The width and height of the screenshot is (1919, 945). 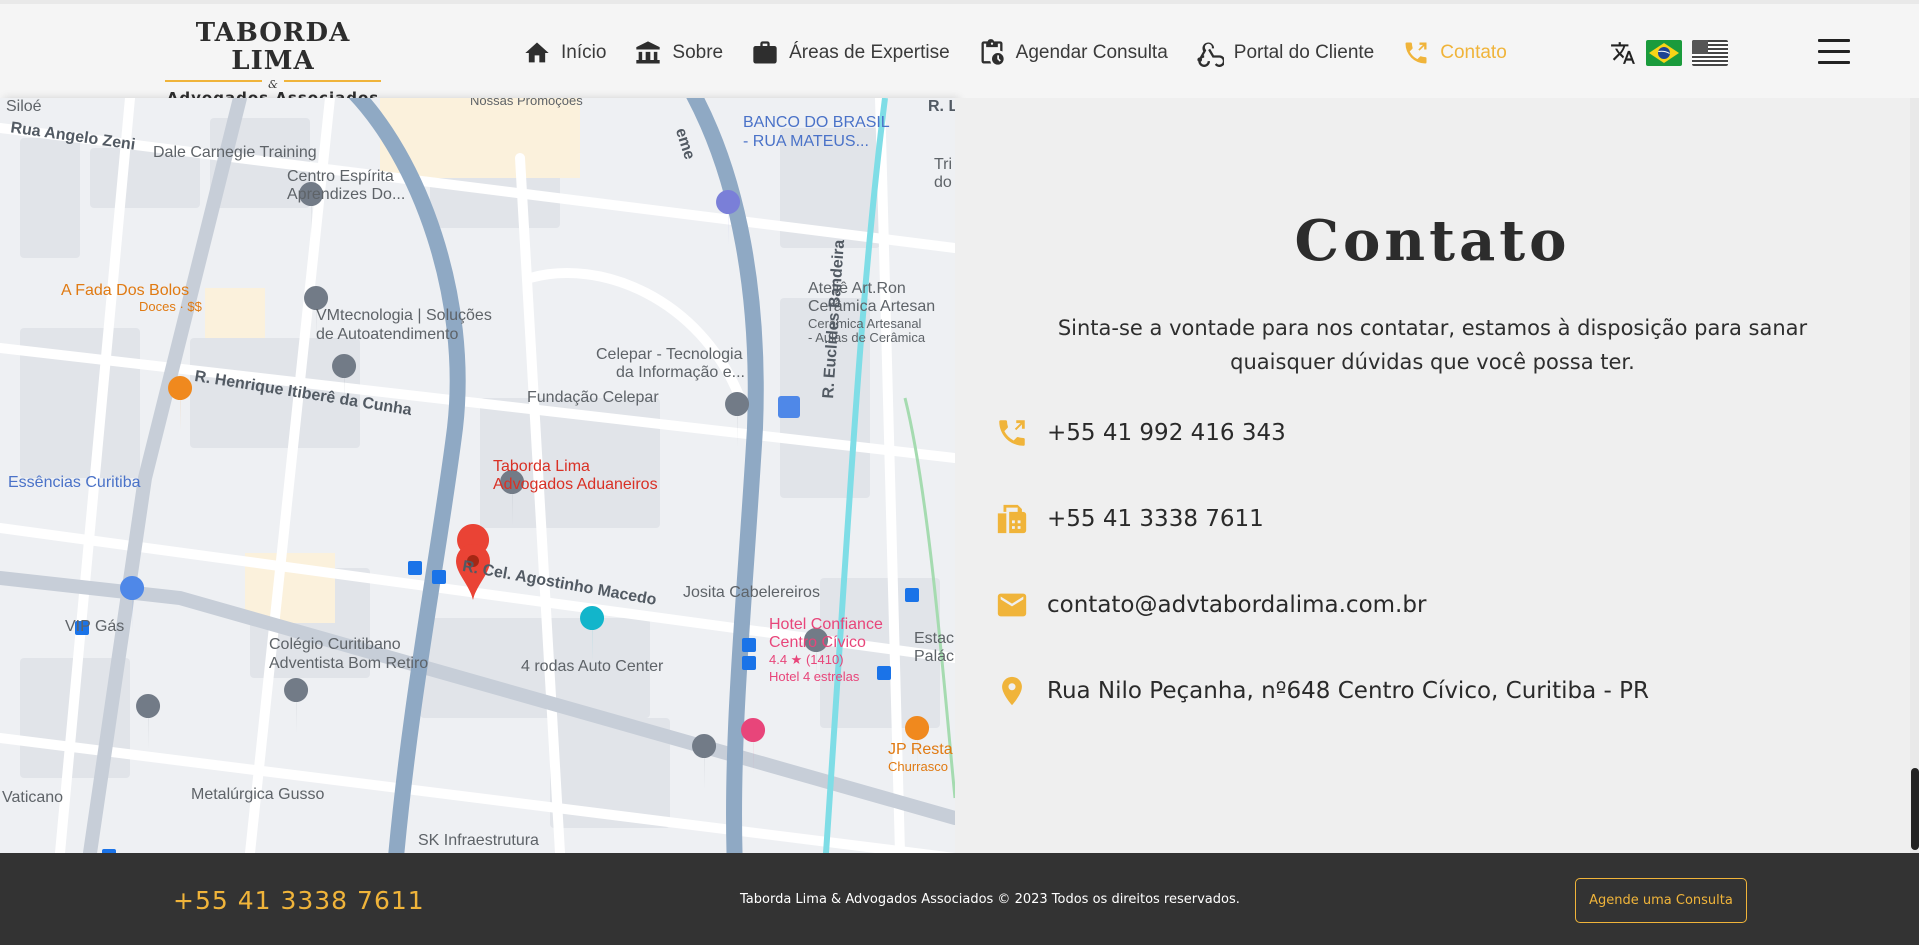 I want to click on nav-item-sobre: Sobre, so click(x=678, y=53).